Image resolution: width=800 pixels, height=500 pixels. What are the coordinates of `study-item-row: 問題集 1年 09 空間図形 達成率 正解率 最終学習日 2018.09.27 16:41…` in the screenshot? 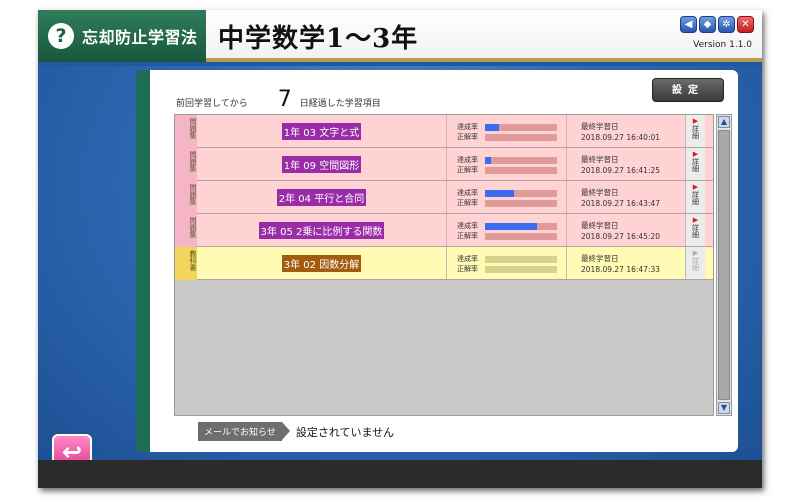 It's located at (444, 164).